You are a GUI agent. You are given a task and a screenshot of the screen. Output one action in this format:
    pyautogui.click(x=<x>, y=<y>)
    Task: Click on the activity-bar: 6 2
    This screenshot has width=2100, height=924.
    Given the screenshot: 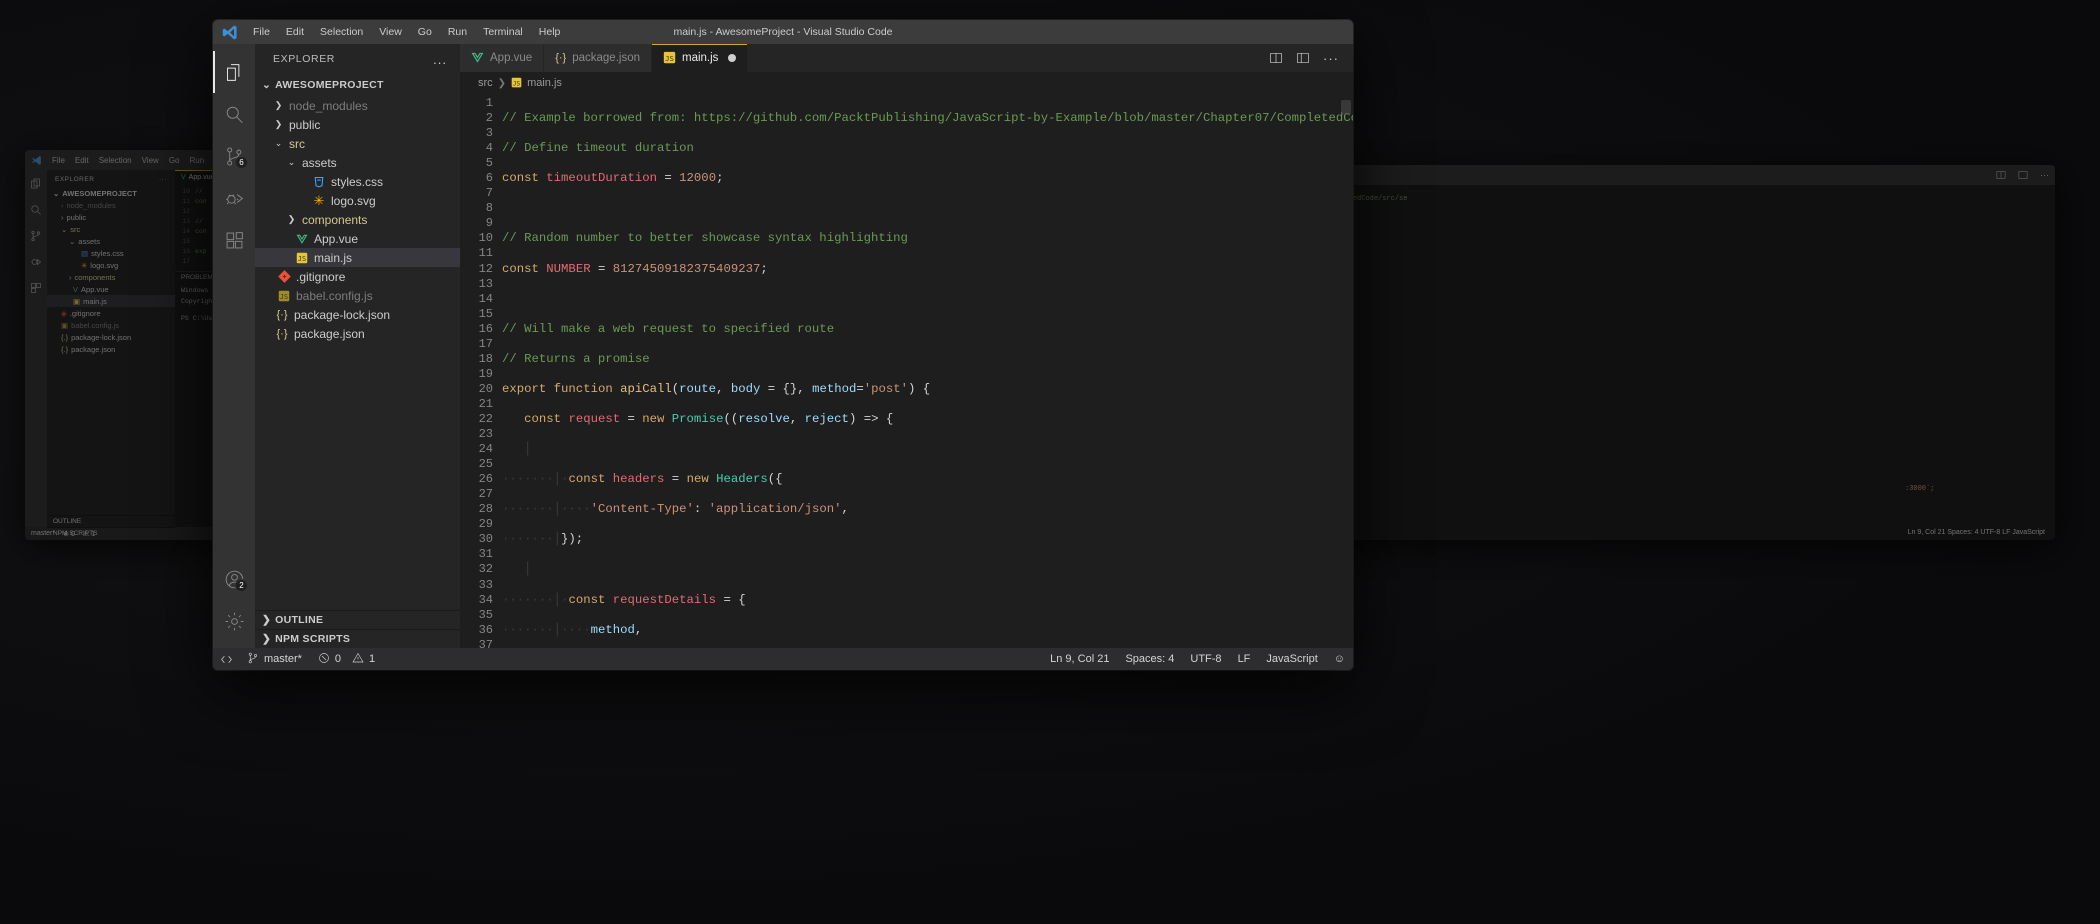 What is the action you would take?
    pyautogui.click(x=234, y=346)
    